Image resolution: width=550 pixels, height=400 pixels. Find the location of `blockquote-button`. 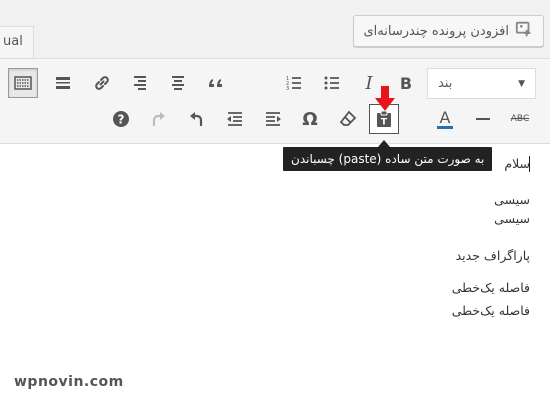

blockquote-button is located at coordinates (216, 83).